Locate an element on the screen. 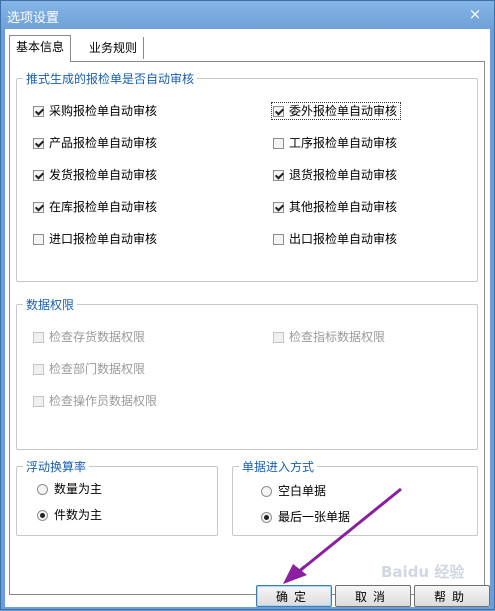 This screenshot has height=611, width=495. auto-audit-legend: 推式生成的报检单是否自动审核 is located at coordinates (110, 78).